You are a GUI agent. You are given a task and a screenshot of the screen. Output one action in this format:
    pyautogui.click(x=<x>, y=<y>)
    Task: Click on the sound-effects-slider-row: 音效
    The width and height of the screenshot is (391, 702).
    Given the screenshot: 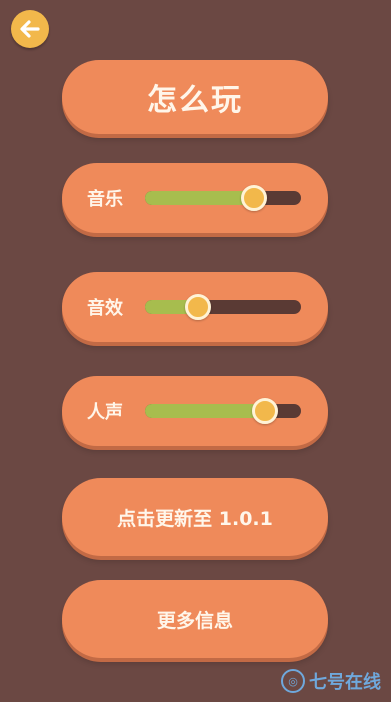 What is the action you would take?
    pyautogui.click(x=195, y=307)
    